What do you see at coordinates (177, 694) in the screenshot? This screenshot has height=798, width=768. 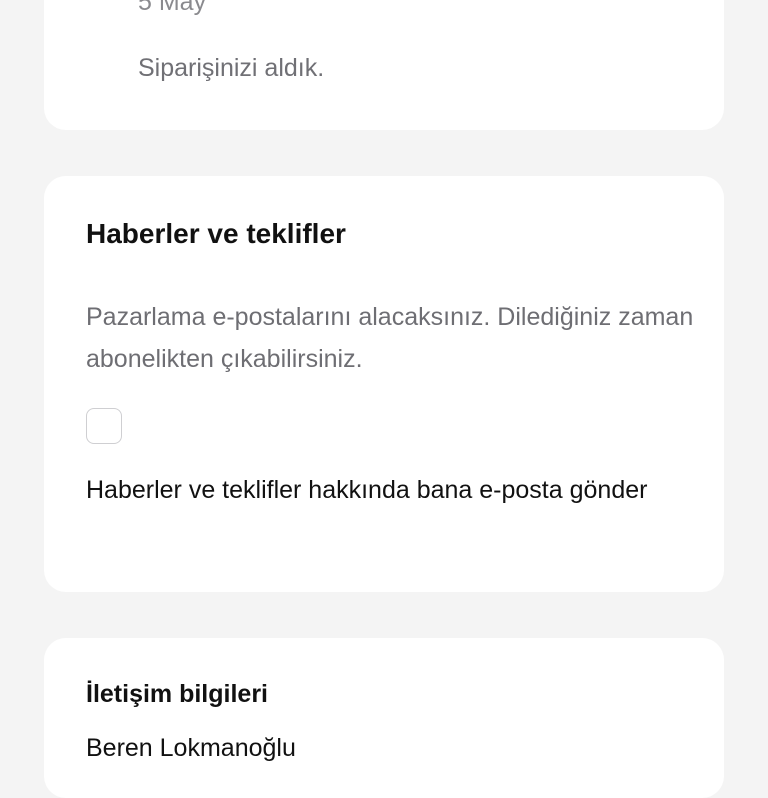 I see `contact-info-title: İletişim bilgileri` at bounding box center [177, 694].